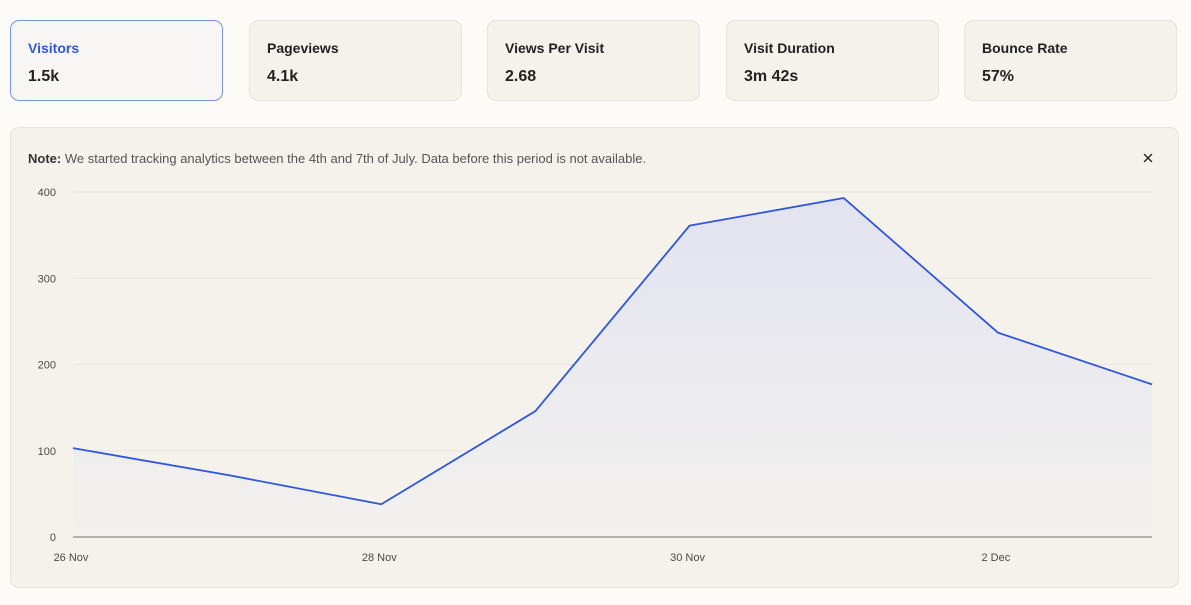 The width and height of the screenshot is (1191, 605). I want to click on metric-value: 57%, so click(998, 76).